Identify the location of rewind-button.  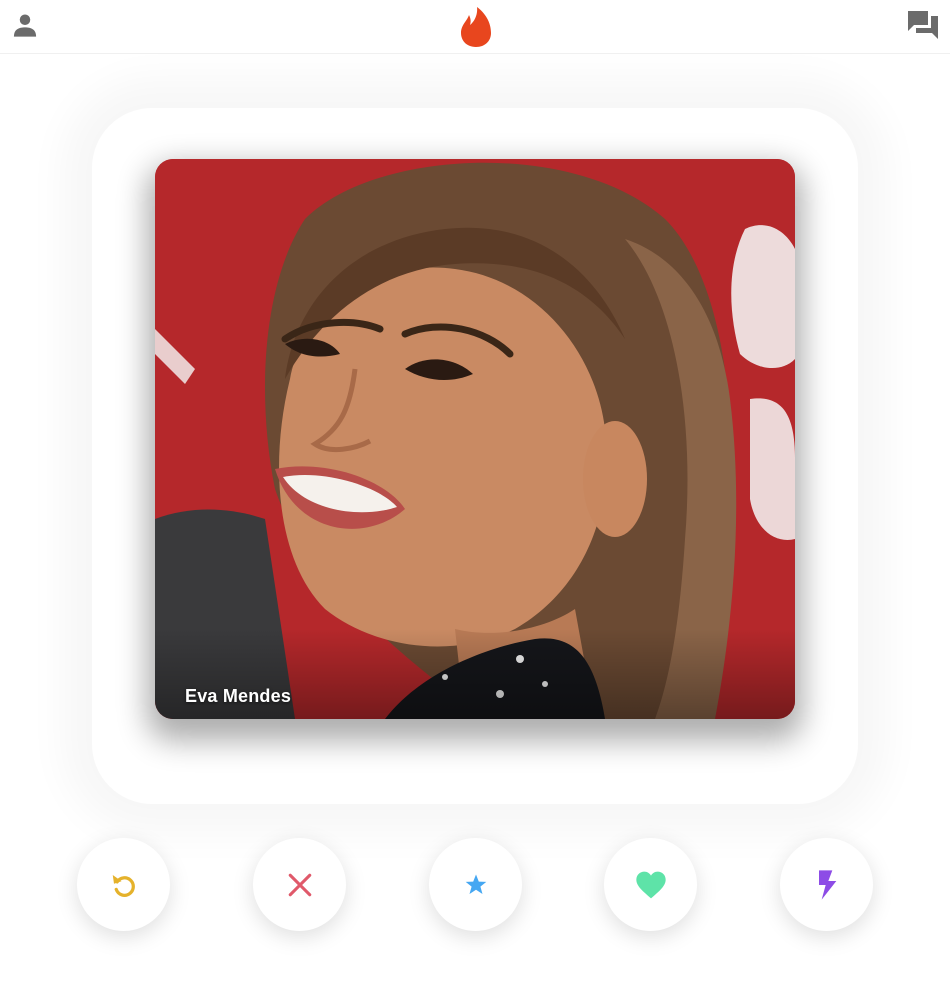
(123, 884).